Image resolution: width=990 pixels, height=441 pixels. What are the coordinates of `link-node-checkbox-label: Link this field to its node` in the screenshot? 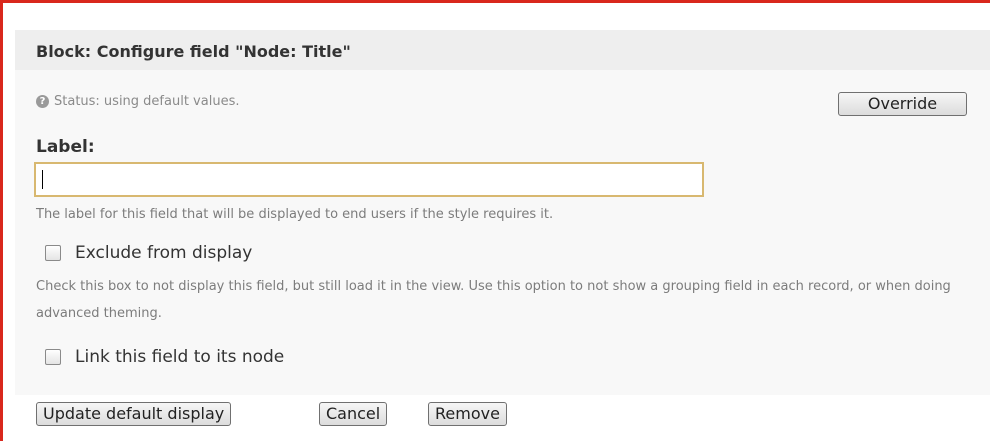 It's located at (179, 357).